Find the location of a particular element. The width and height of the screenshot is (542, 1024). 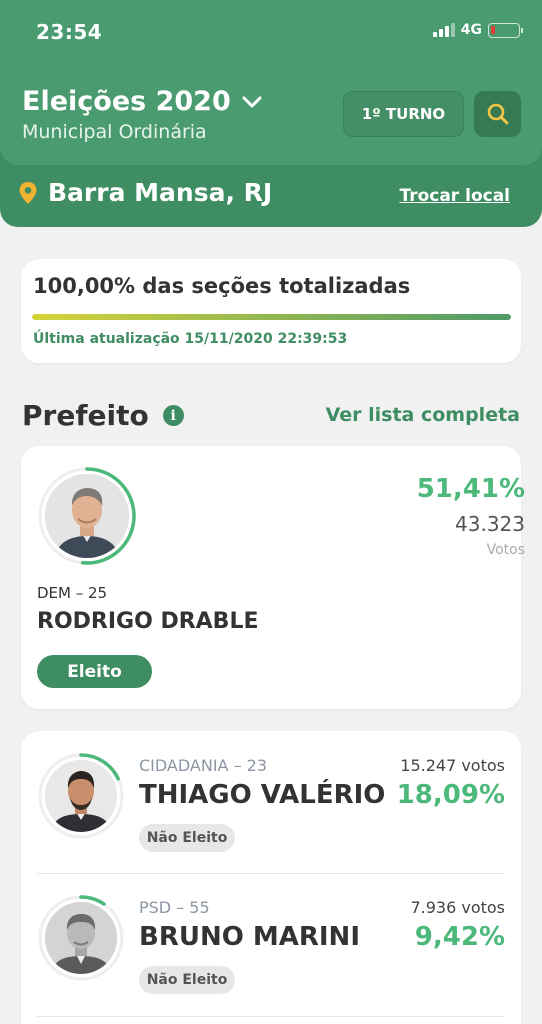

battery-level is located at coordinates (493, 29).